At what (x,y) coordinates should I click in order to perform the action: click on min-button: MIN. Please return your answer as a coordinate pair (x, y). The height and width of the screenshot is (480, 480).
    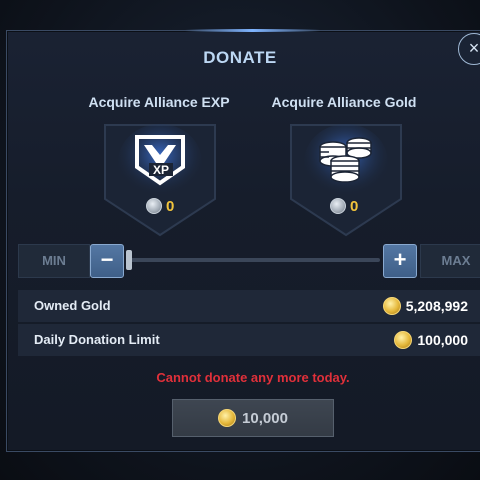
    Looking at the image, I should click on (54, 261).